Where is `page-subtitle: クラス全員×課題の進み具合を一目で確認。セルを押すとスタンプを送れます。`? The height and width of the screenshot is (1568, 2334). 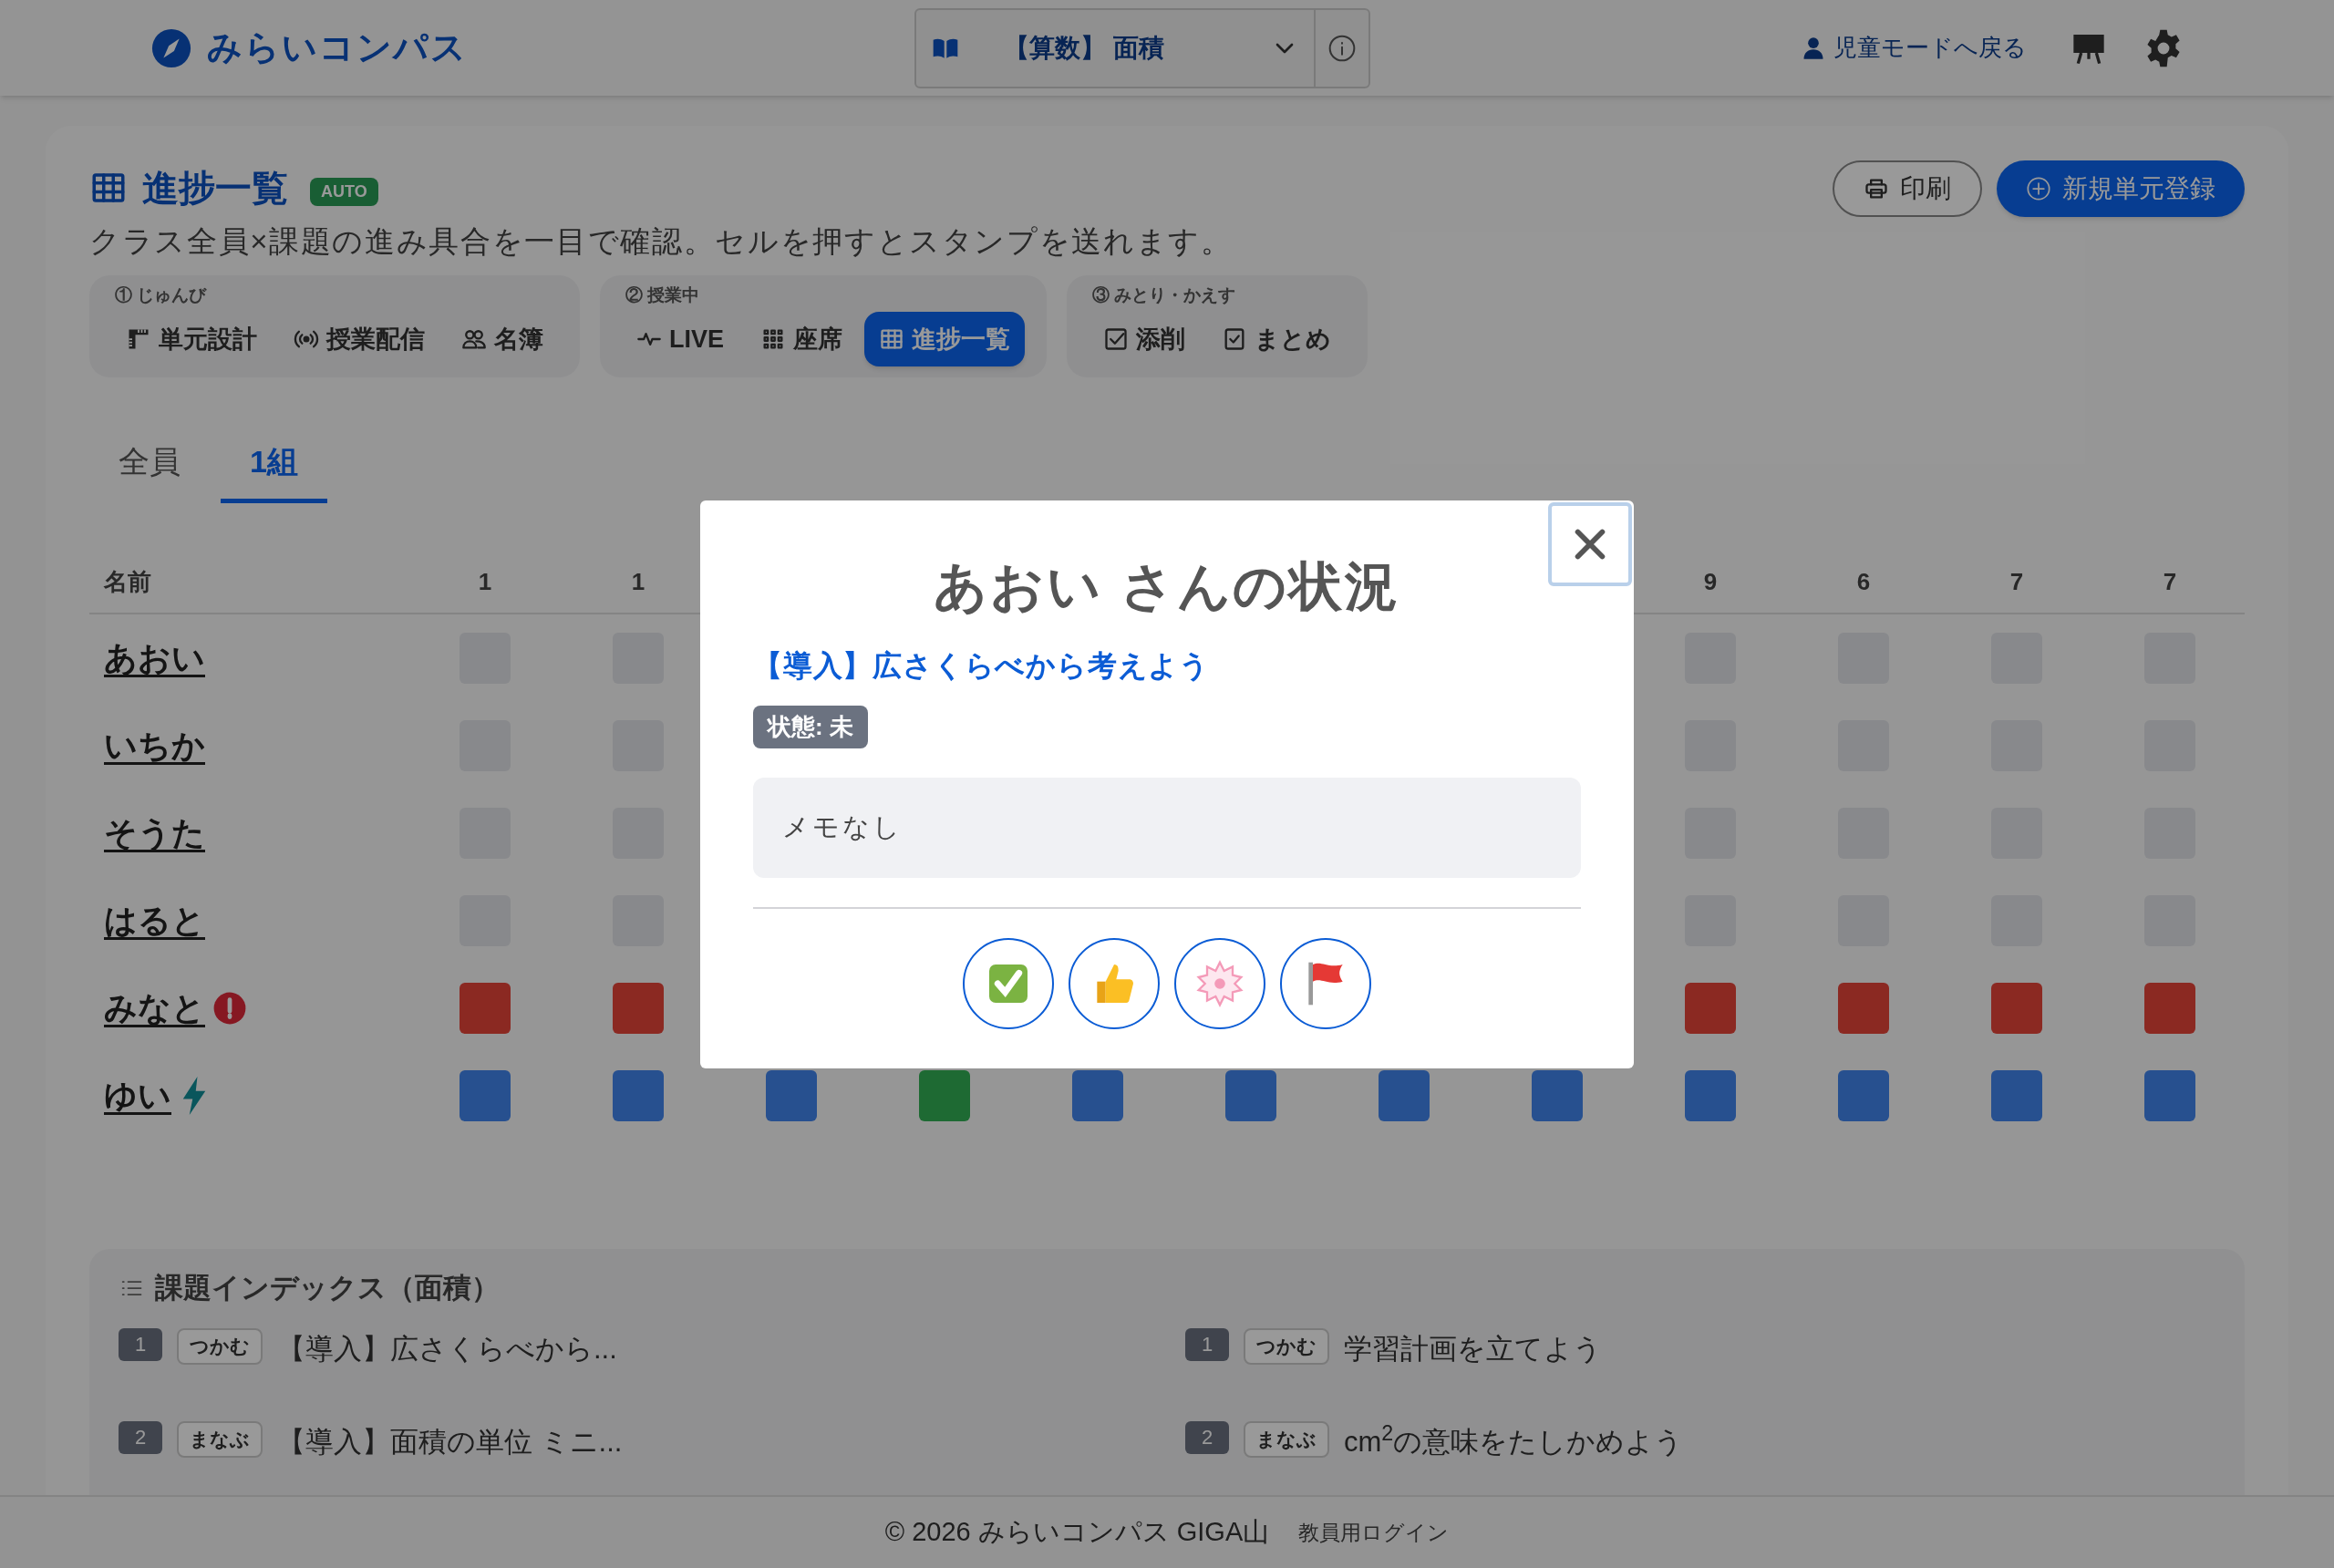 page-subtitle: クラス全員×課題の進み具合を一目で確認。セルを押すとスタンプを送れます。 is located at coordinates (661, 241).